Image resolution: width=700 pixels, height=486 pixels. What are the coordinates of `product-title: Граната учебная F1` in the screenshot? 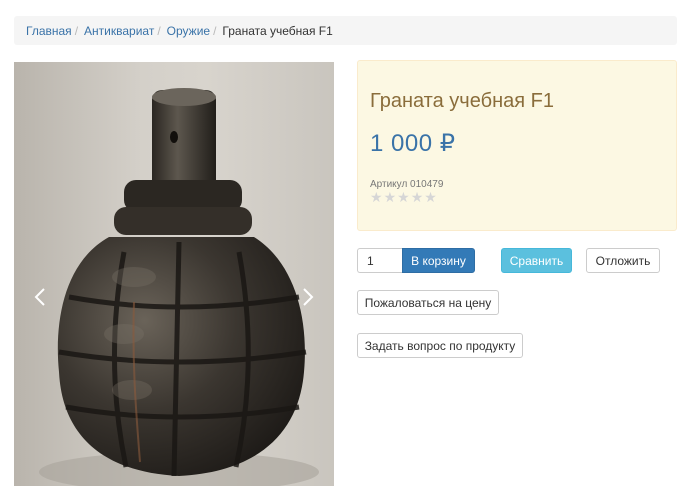 It's located at (462, 101).